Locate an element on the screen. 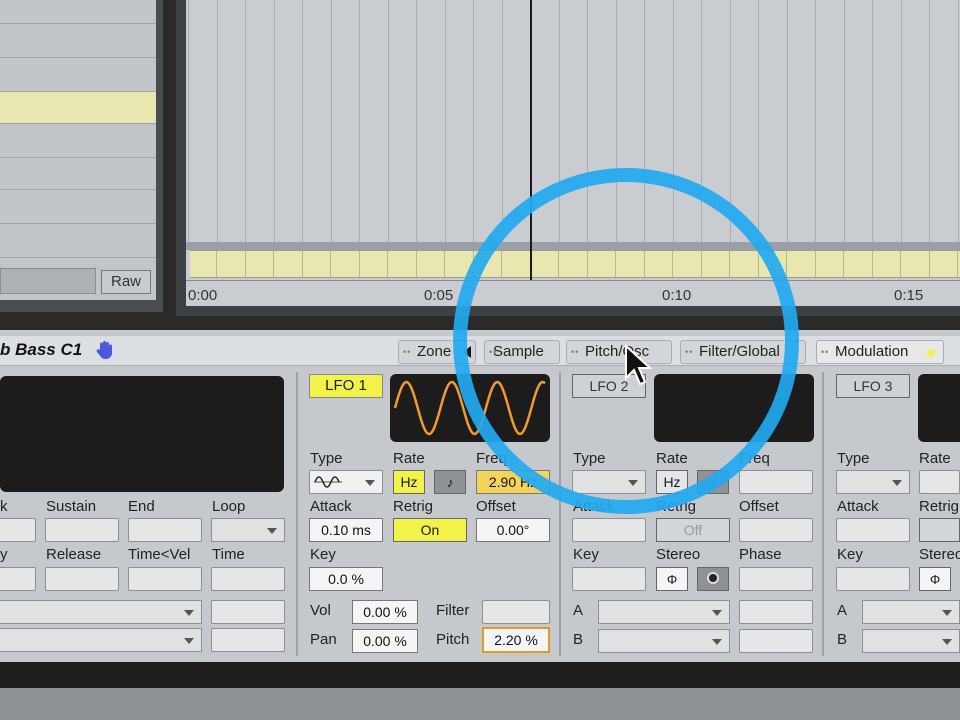  lfo2-a-amount is located at coordinates (776, 612).